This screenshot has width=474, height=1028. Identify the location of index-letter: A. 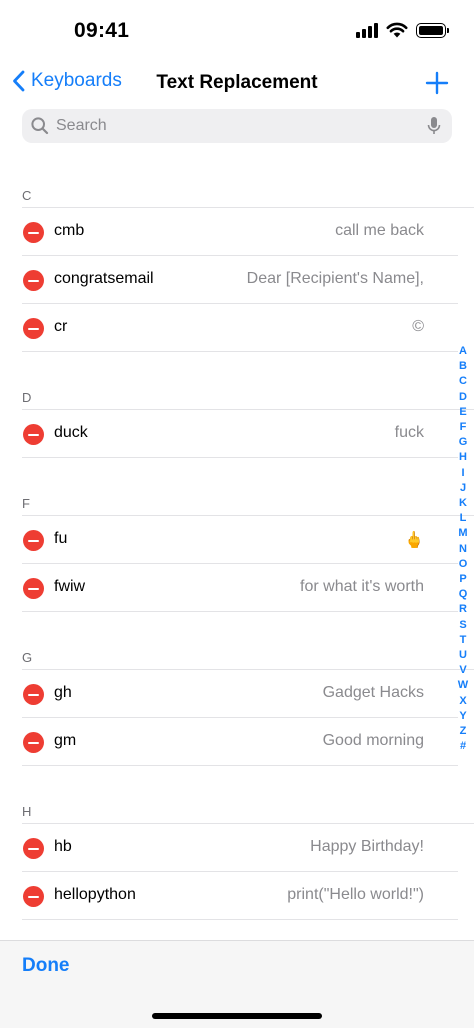
(463, 351).